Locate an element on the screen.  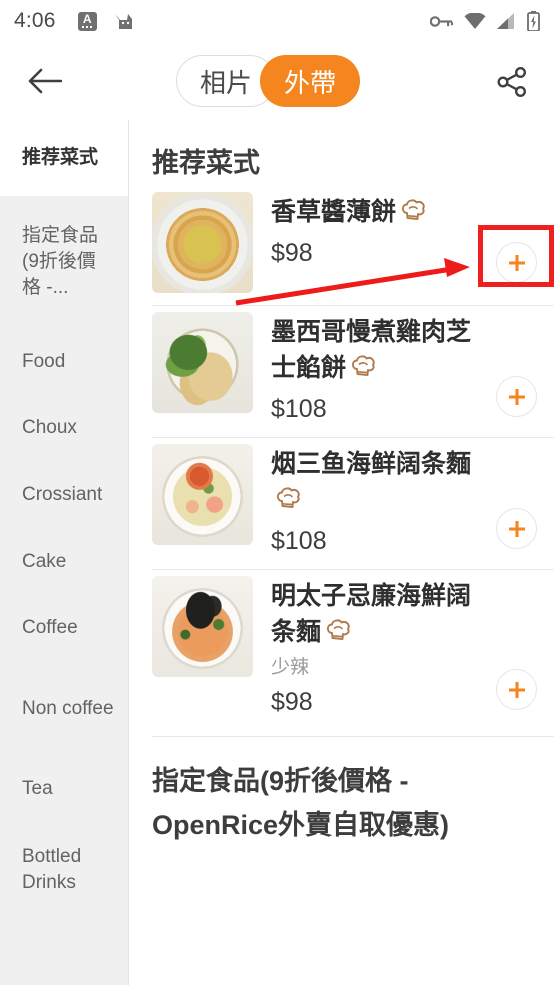
sidebar-item-0: 推荐菜式 is located at coordinates (64, 158).